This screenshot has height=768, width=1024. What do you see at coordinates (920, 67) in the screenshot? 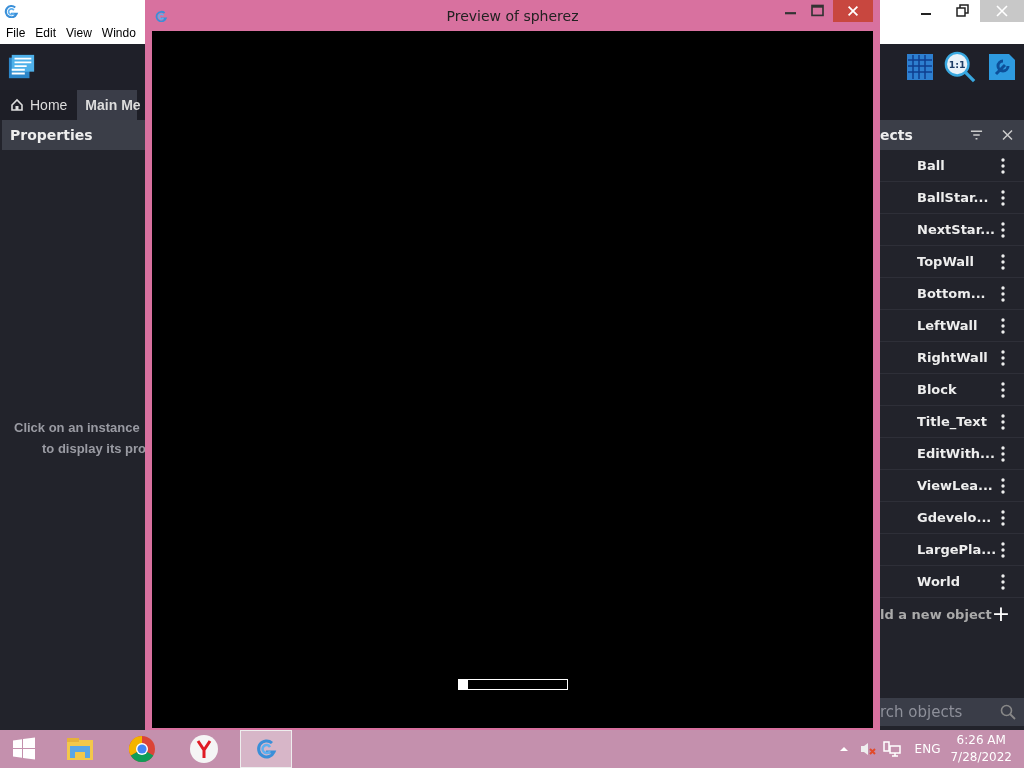
I see `grid-icon` at bounding box center [920, 67].